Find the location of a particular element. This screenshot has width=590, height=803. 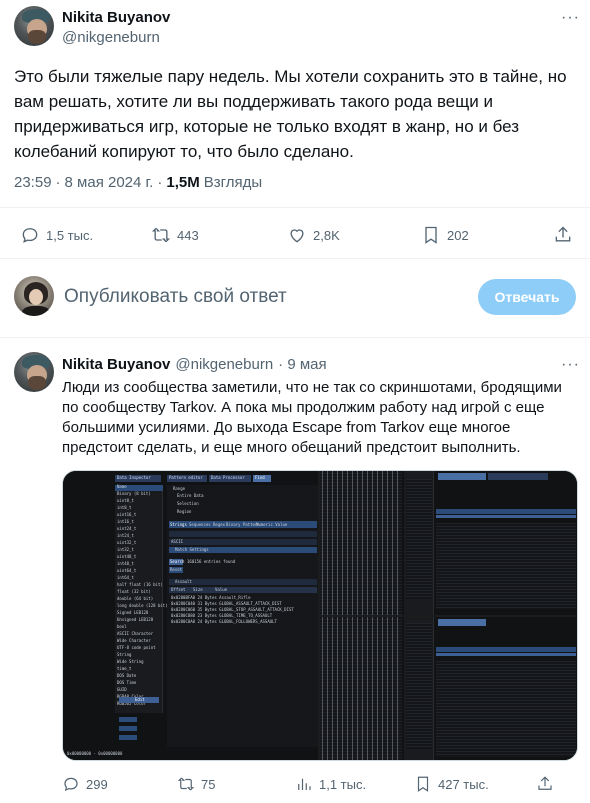

tab-data-processor-label: Data Processor is located at coordinates (228, 477).